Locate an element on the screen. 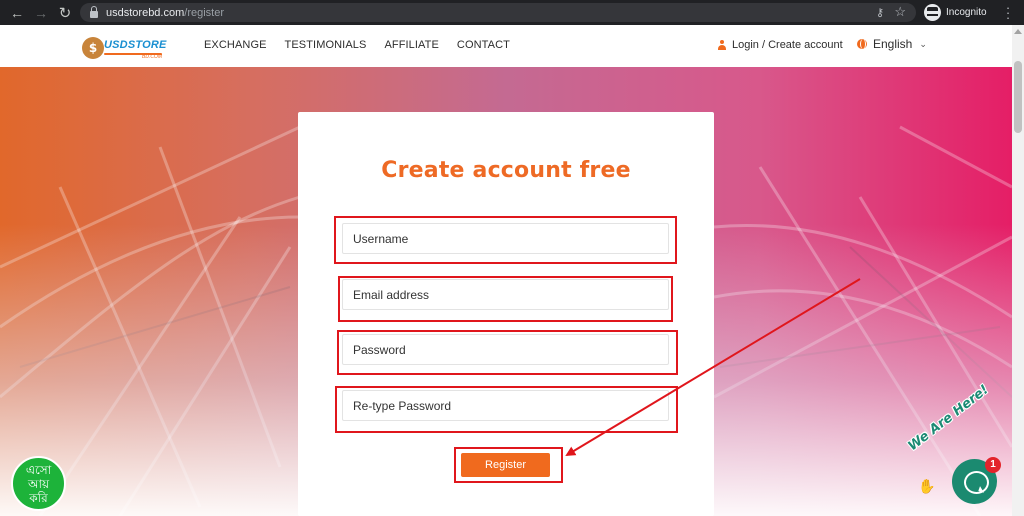  waving-hand-icon: ✋ is located at coordinates (927, 486).